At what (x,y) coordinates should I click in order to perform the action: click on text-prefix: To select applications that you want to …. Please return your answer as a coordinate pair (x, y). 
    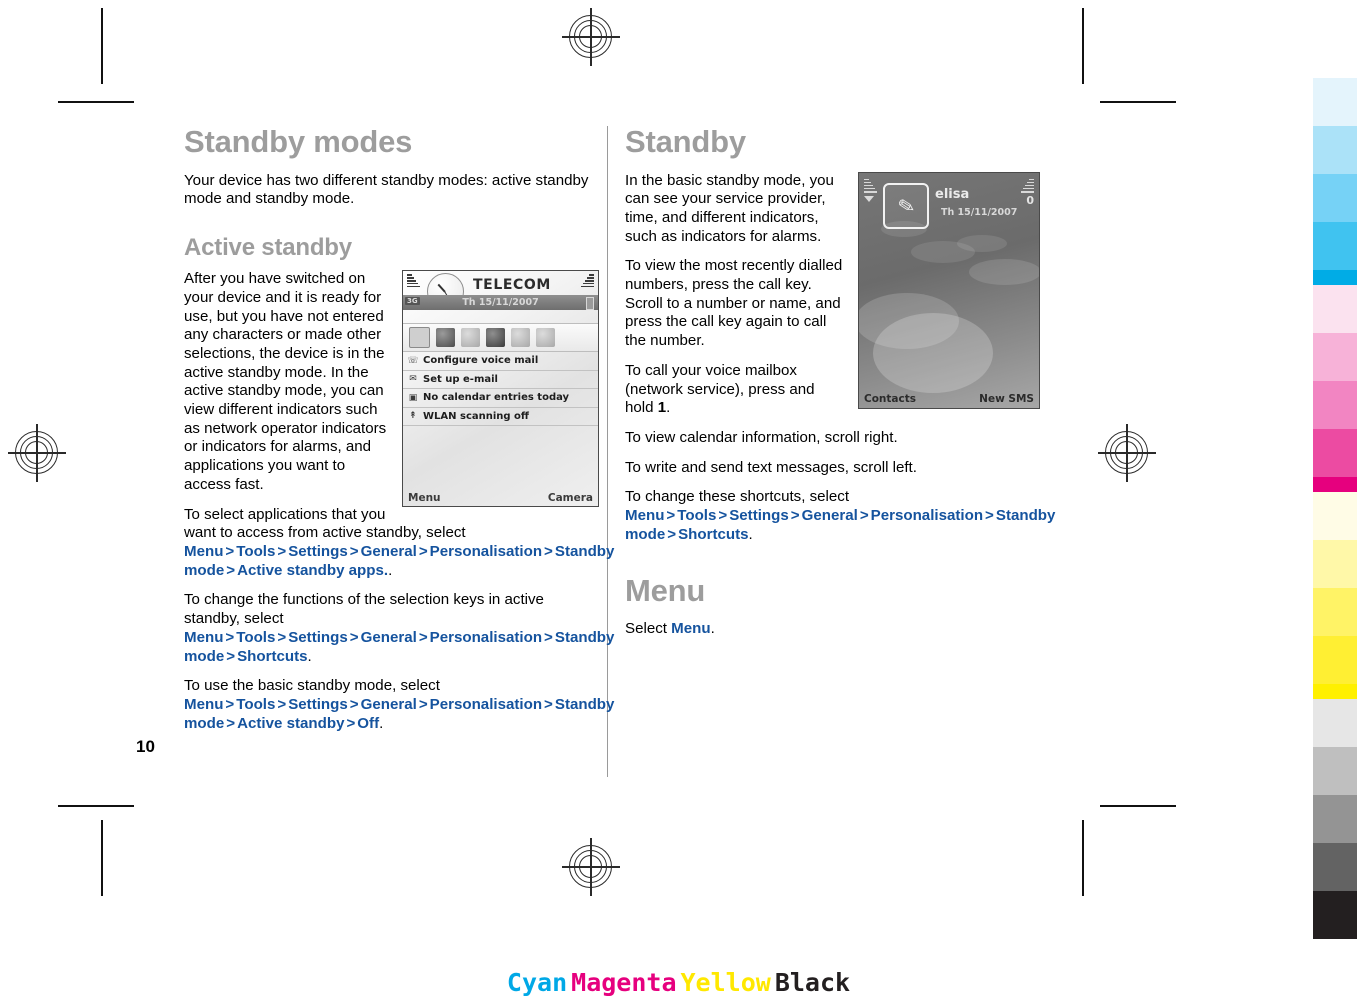
    Looking at the image, I should click on (325, 523).